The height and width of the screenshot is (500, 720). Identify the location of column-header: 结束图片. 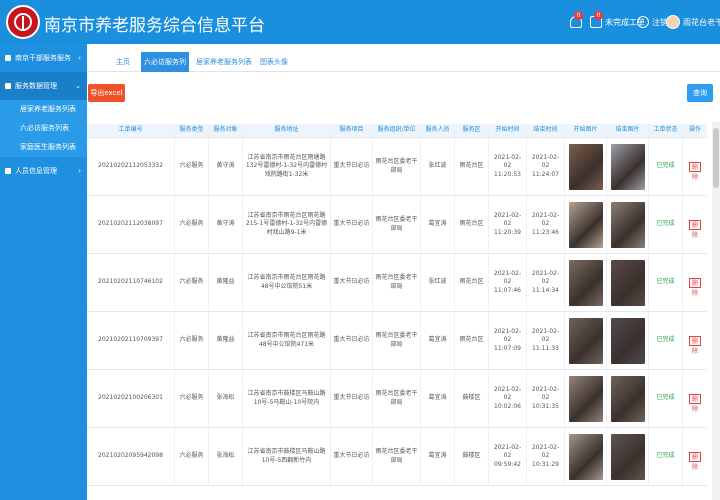
(628, 130).